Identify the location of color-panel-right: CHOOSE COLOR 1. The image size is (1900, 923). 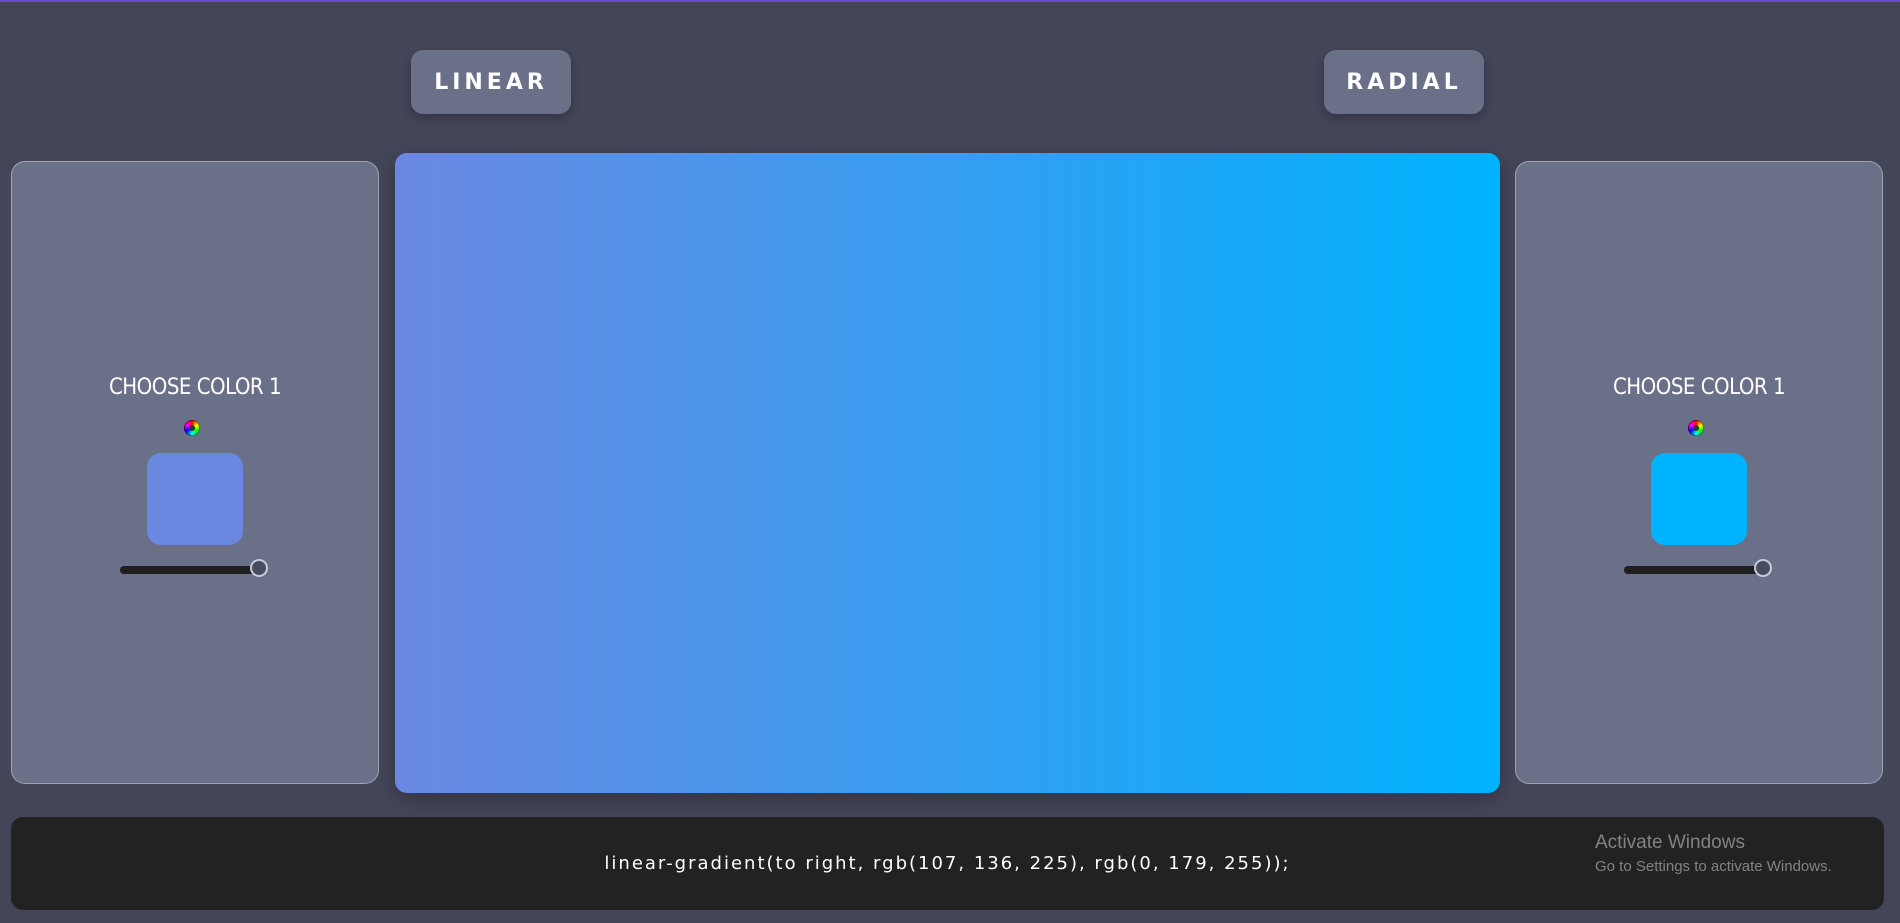
(1699, 472).